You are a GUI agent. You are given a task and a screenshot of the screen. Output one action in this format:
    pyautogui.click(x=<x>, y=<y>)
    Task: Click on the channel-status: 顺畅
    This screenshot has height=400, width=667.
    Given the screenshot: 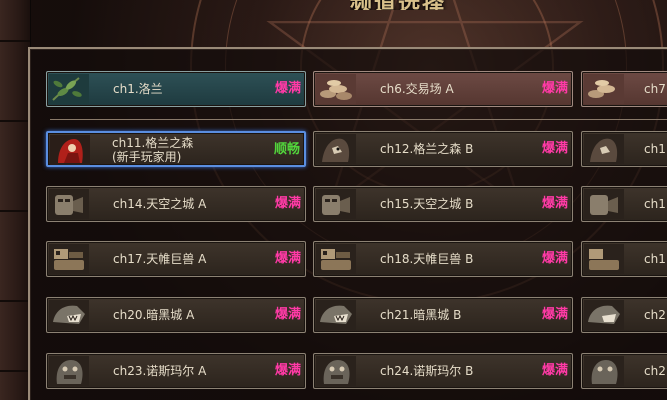 What is the action you would take?
    pyautogui.click(x=286, y=149)
    